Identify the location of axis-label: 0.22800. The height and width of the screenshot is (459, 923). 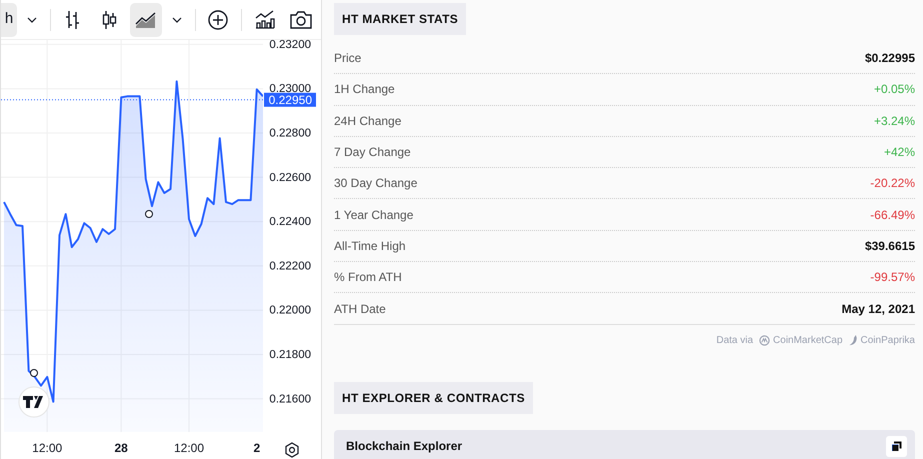
(290, 134).